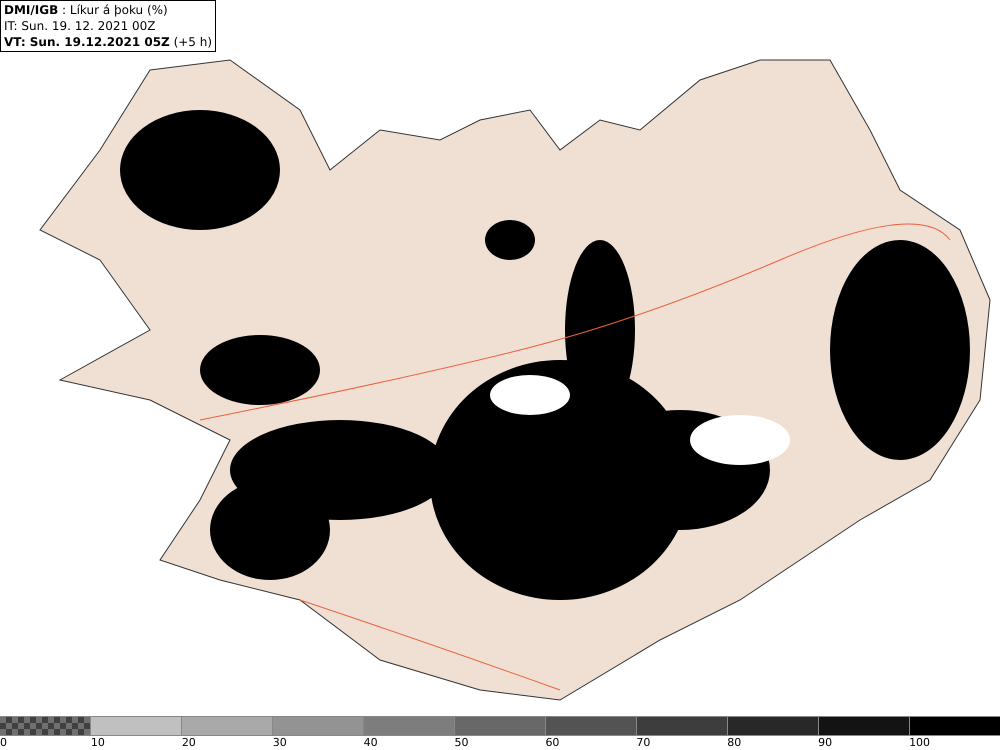 Image resolution: width=1000 pixels, height=750 pixels. I want to click on scale-label: 20, so click(189, 742).